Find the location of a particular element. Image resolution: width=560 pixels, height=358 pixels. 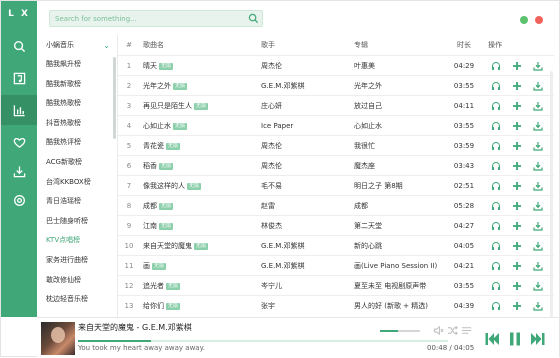

table-row: 8 成都 无损 赵雷 成都 05:28 is located at coordinates (336, 205).